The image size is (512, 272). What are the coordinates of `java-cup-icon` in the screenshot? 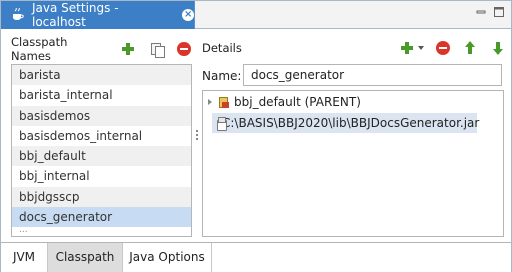 It's located at (18, 14).